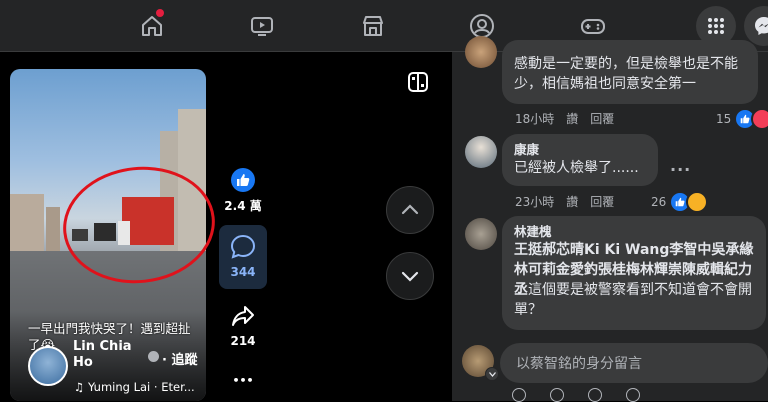 Image resolution: width=768 pixels, height=402 pixels. I want to click on comment-action: 344, so click(243, 256).